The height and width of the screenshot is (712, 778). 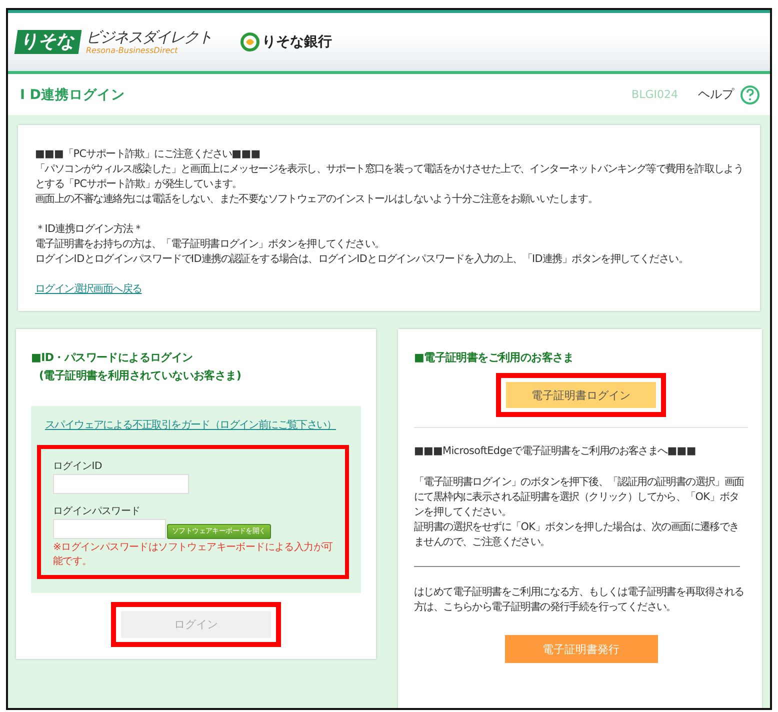 I want to click on screen-id: BLGI024, so click(x=655, y=94).